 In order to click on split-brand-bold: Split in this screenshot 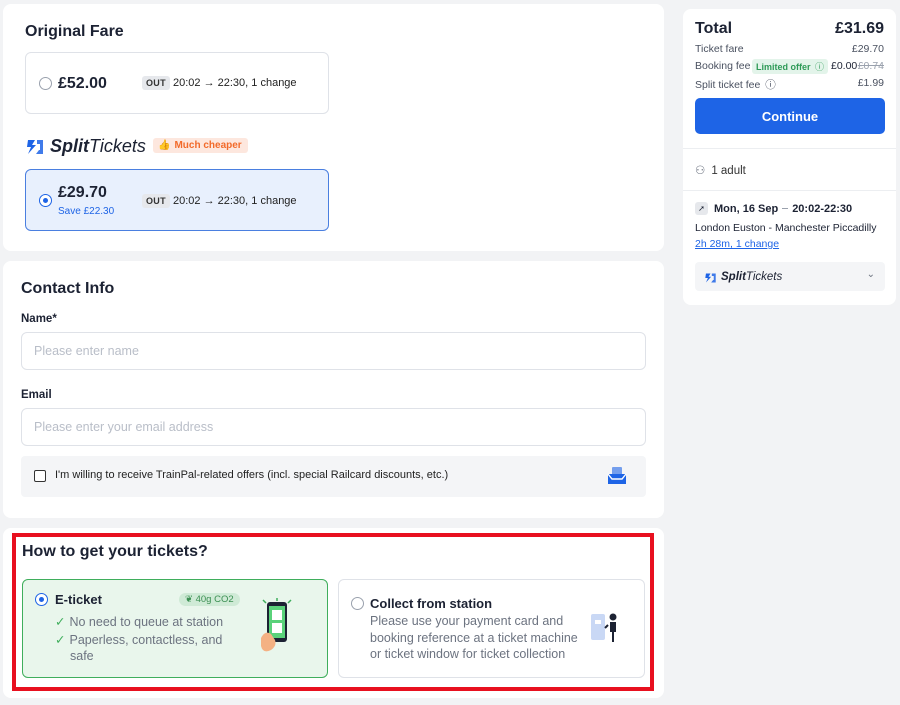, I will do `click(733, 276)`.